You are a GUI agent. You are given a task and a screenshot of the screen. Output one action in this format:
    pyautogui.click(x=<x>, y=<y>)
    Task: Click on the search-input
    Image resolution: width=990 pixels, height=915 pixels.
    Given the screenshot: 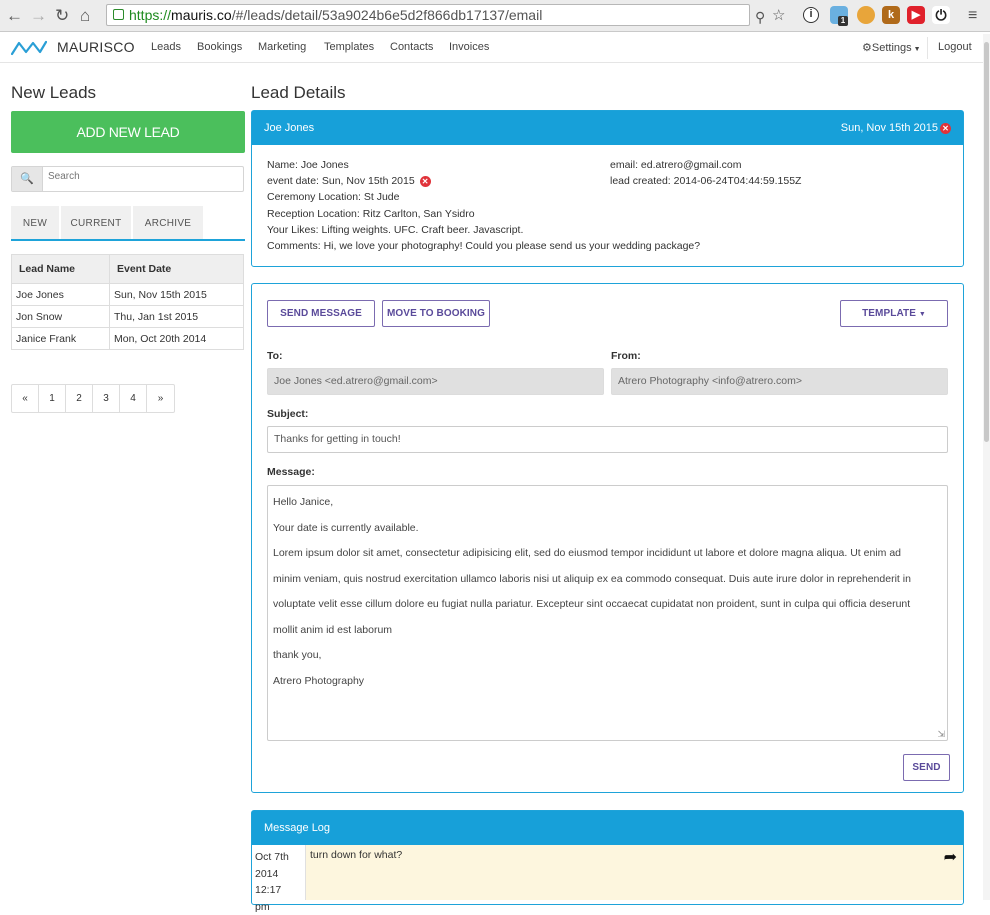 What is the action you would take?
    pyautogui.click(x=143, y=176)
    